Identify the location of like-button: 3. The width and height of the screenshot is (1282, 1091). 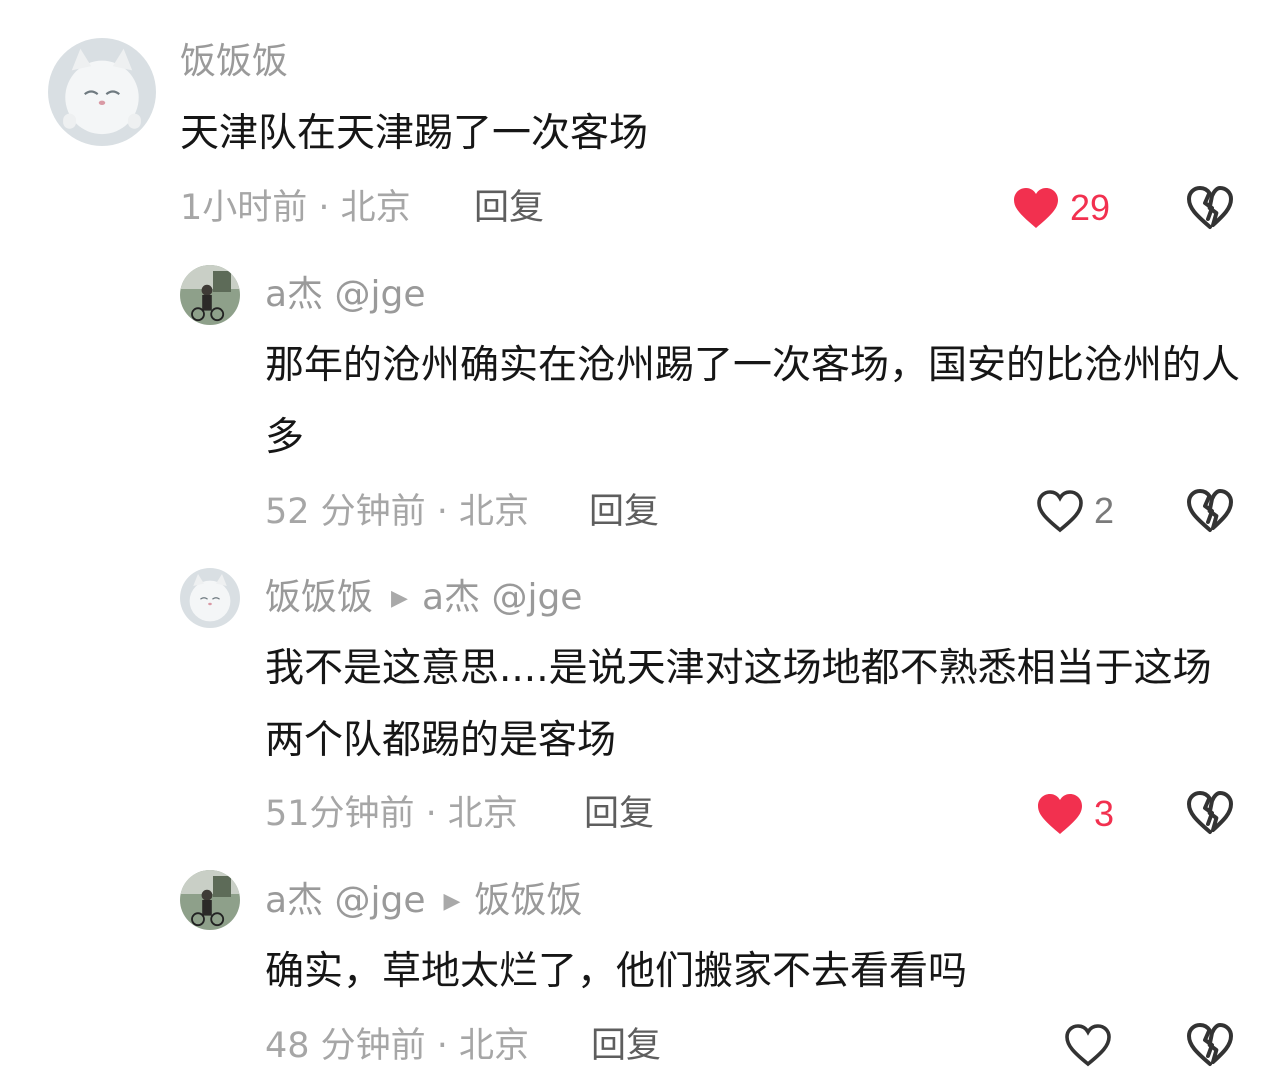
(1075, 814).